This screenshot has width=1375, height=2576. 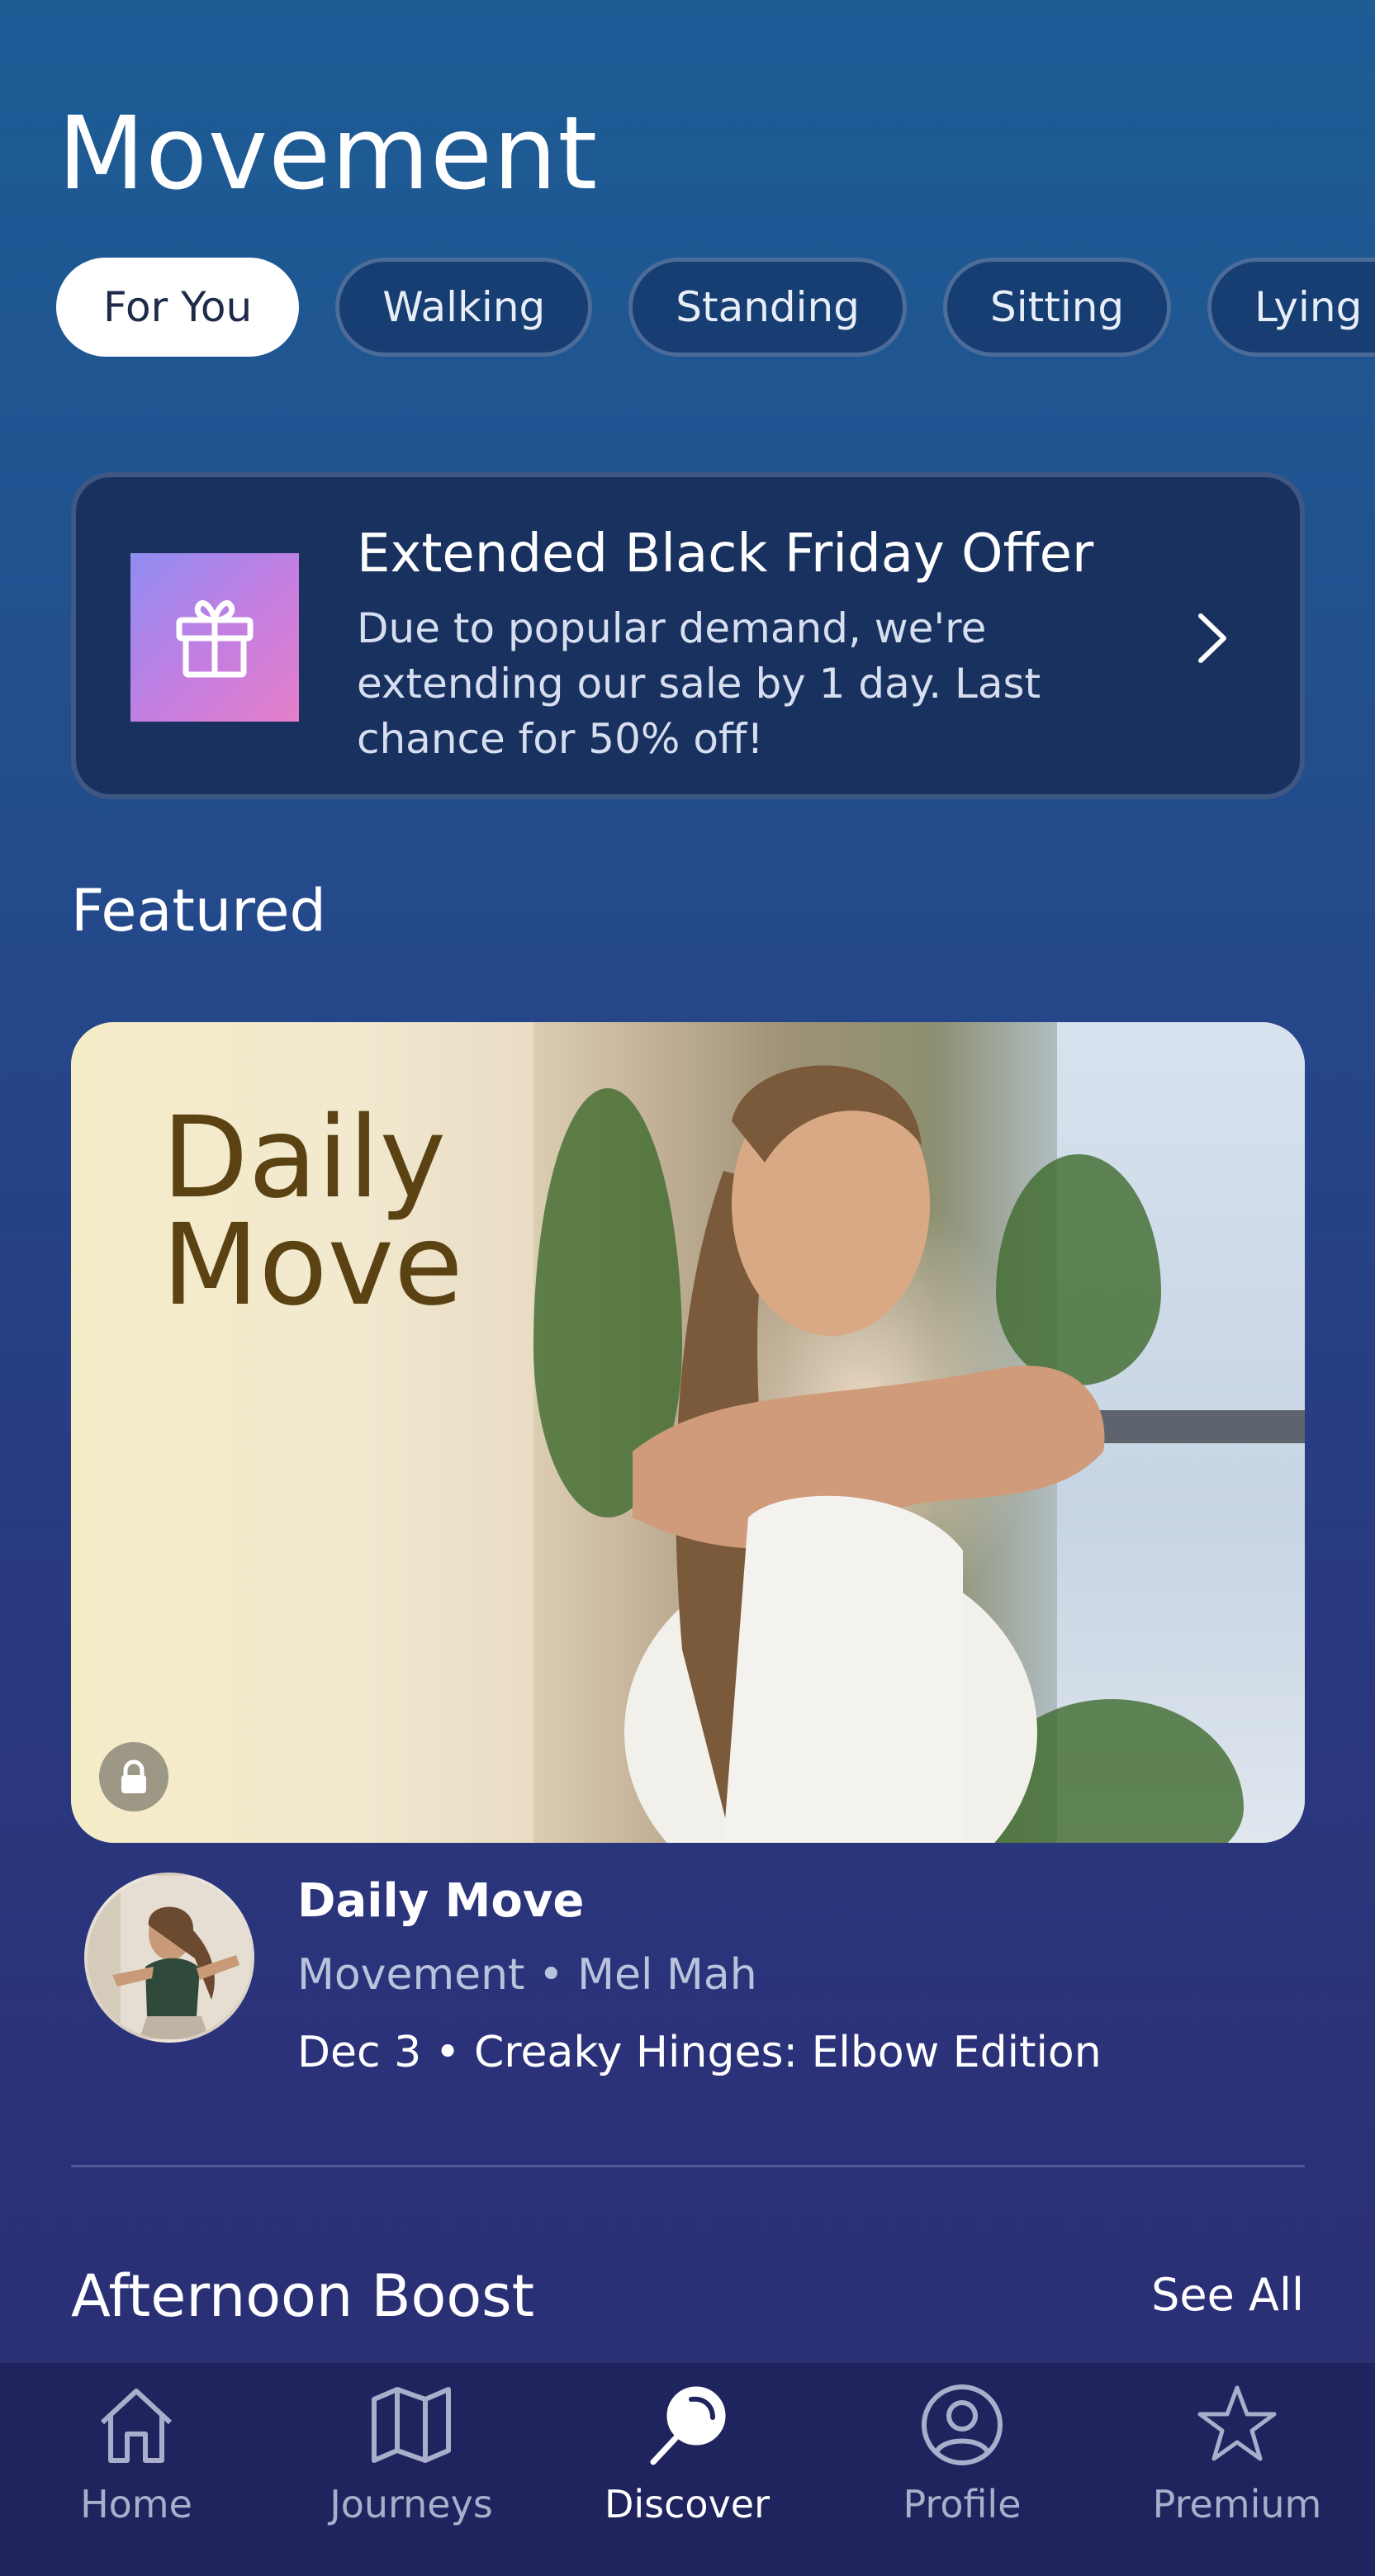 I want to click on featured-card-overlay-line: Daily, so click(x=305, y=1158).